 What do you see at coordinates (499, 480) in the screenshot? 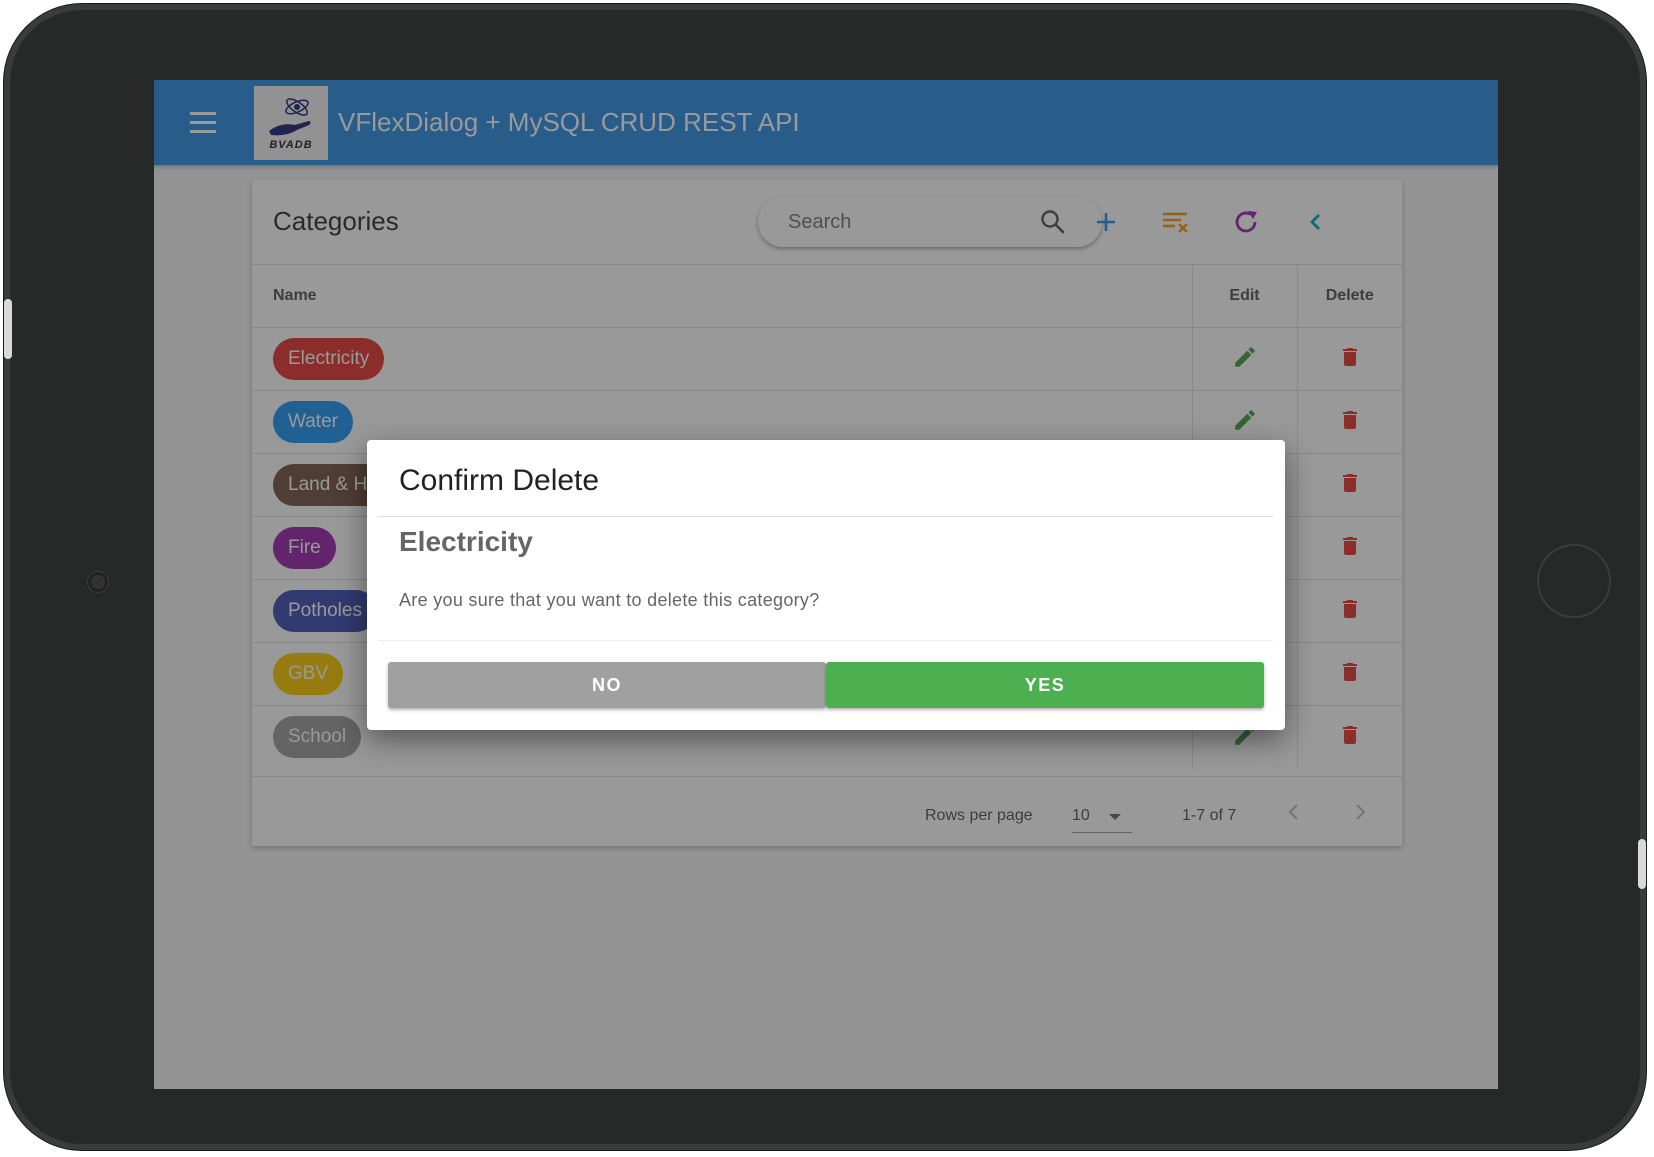
I see `dialog-title: Confirm Delete` at bounding box center [499, 480].